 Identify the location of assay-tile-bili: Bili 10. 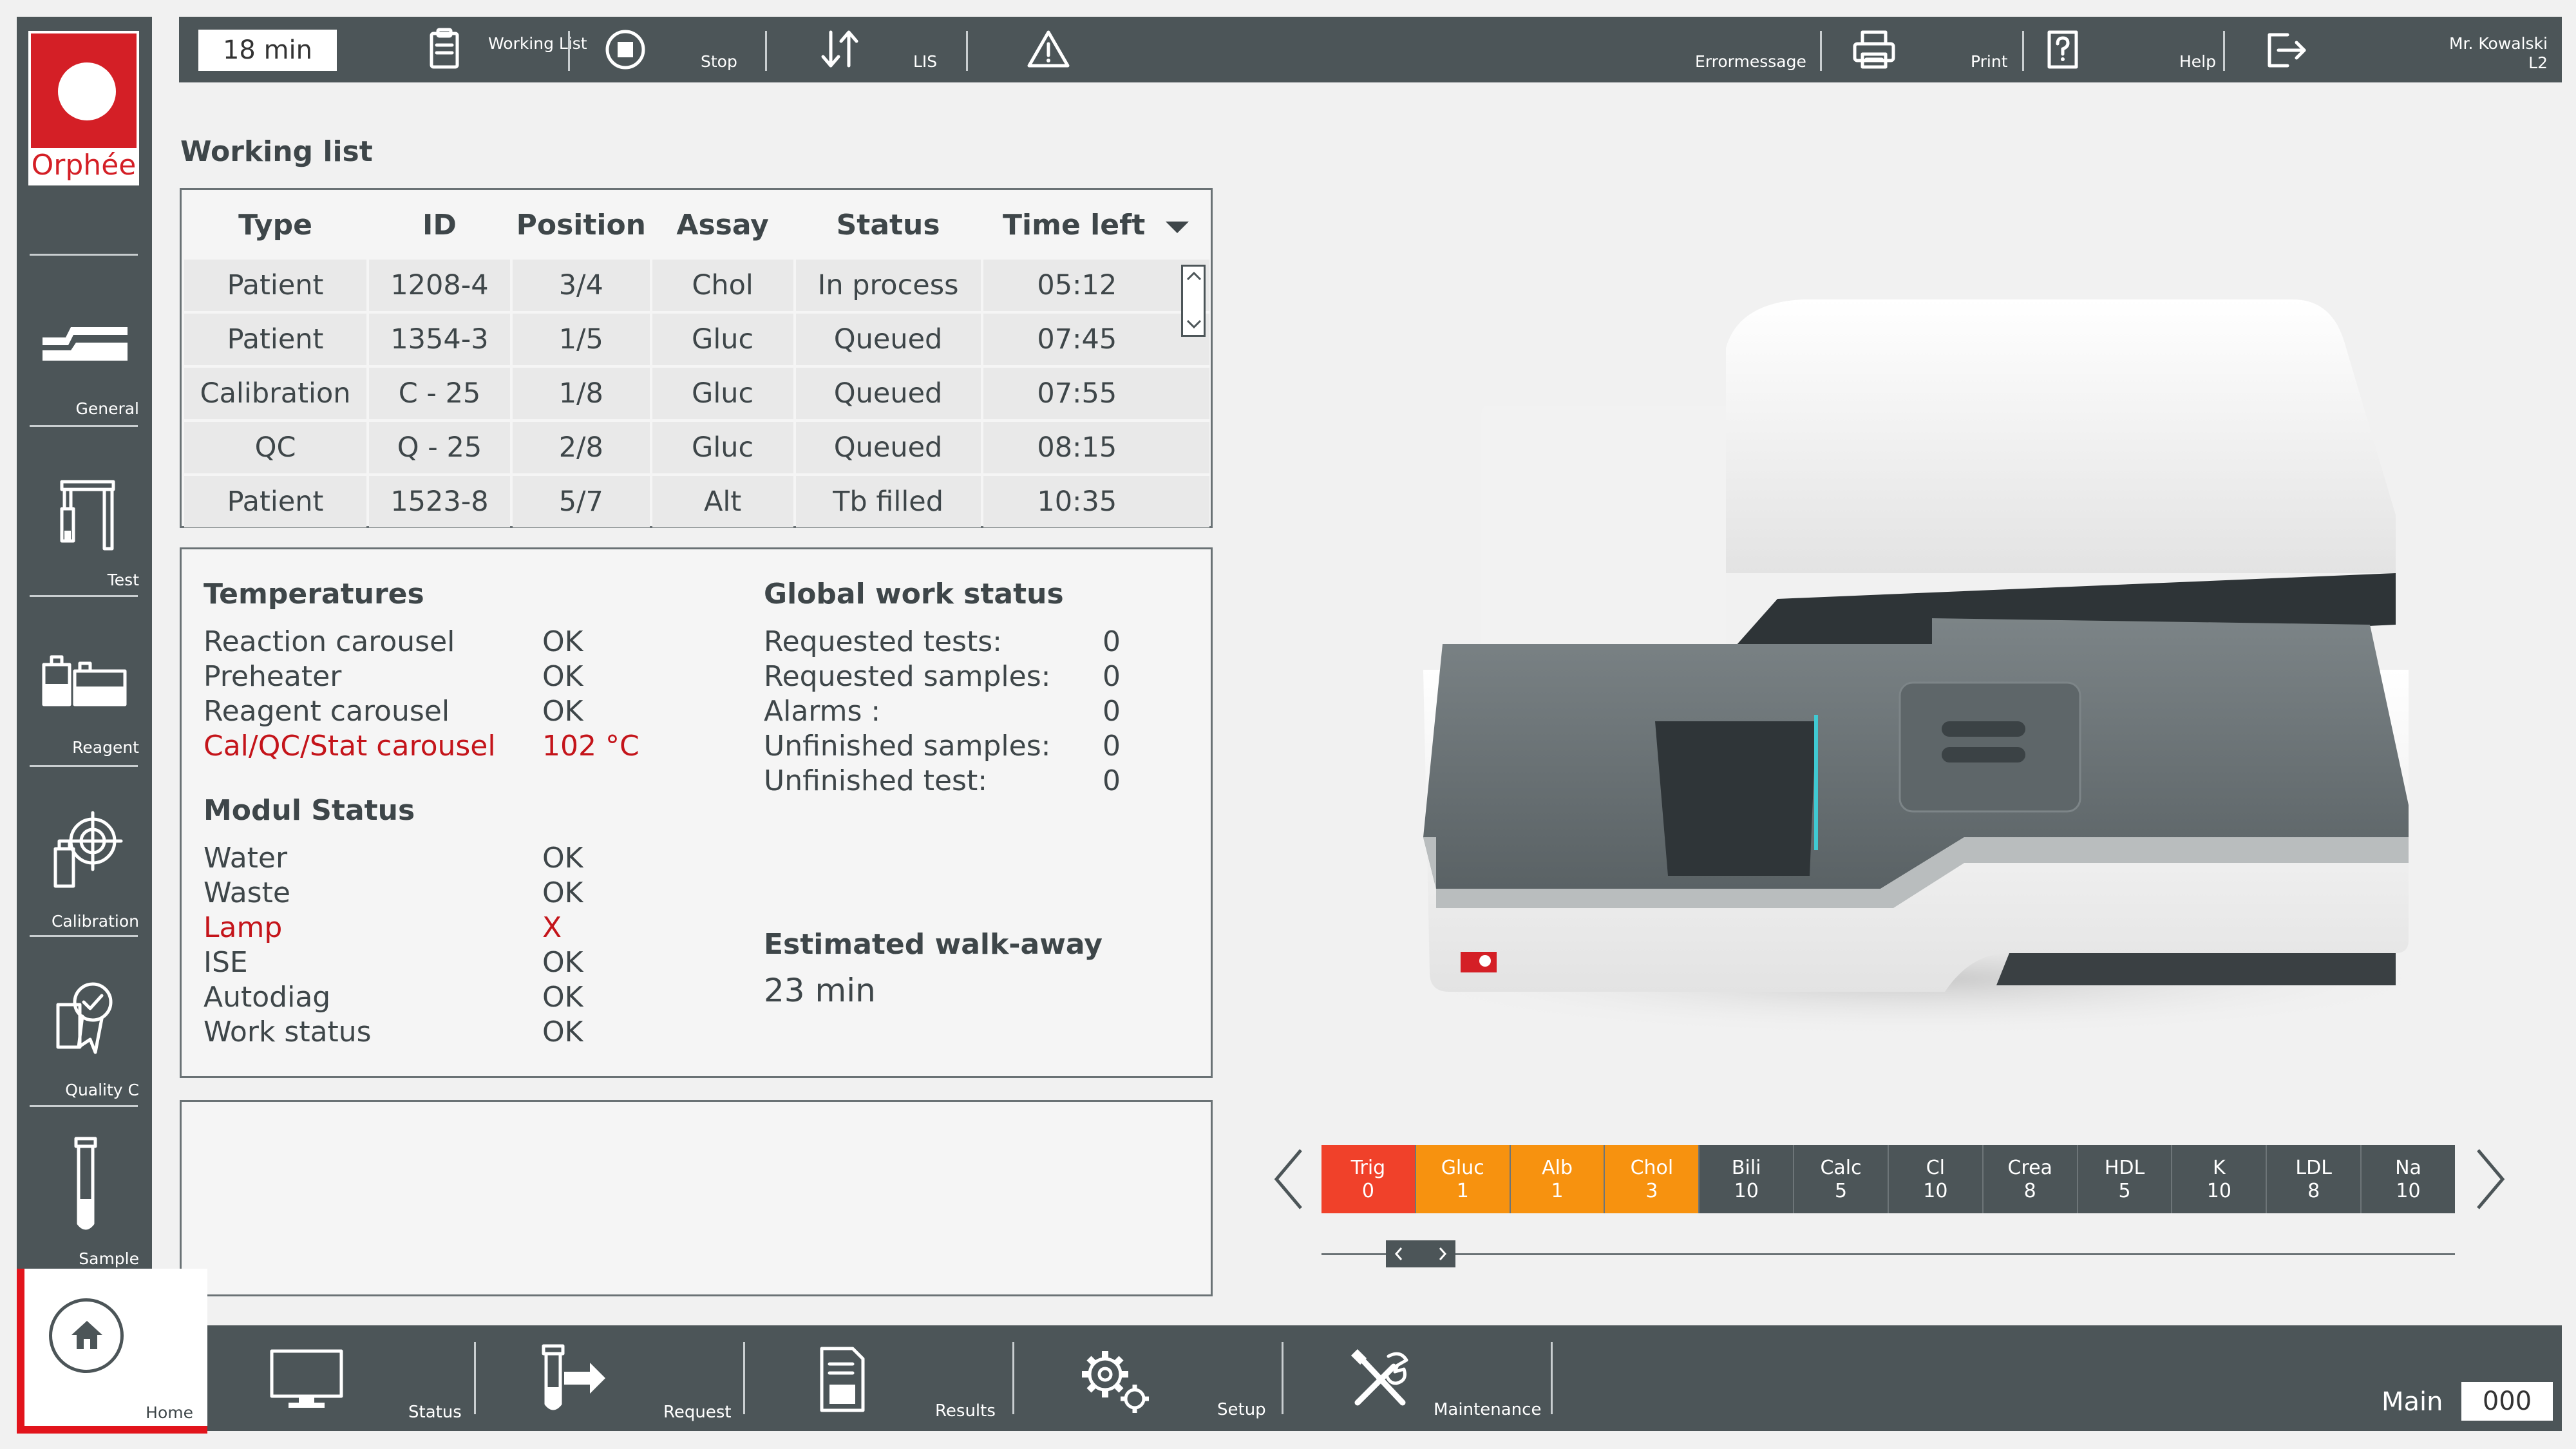
(1748, 1179).